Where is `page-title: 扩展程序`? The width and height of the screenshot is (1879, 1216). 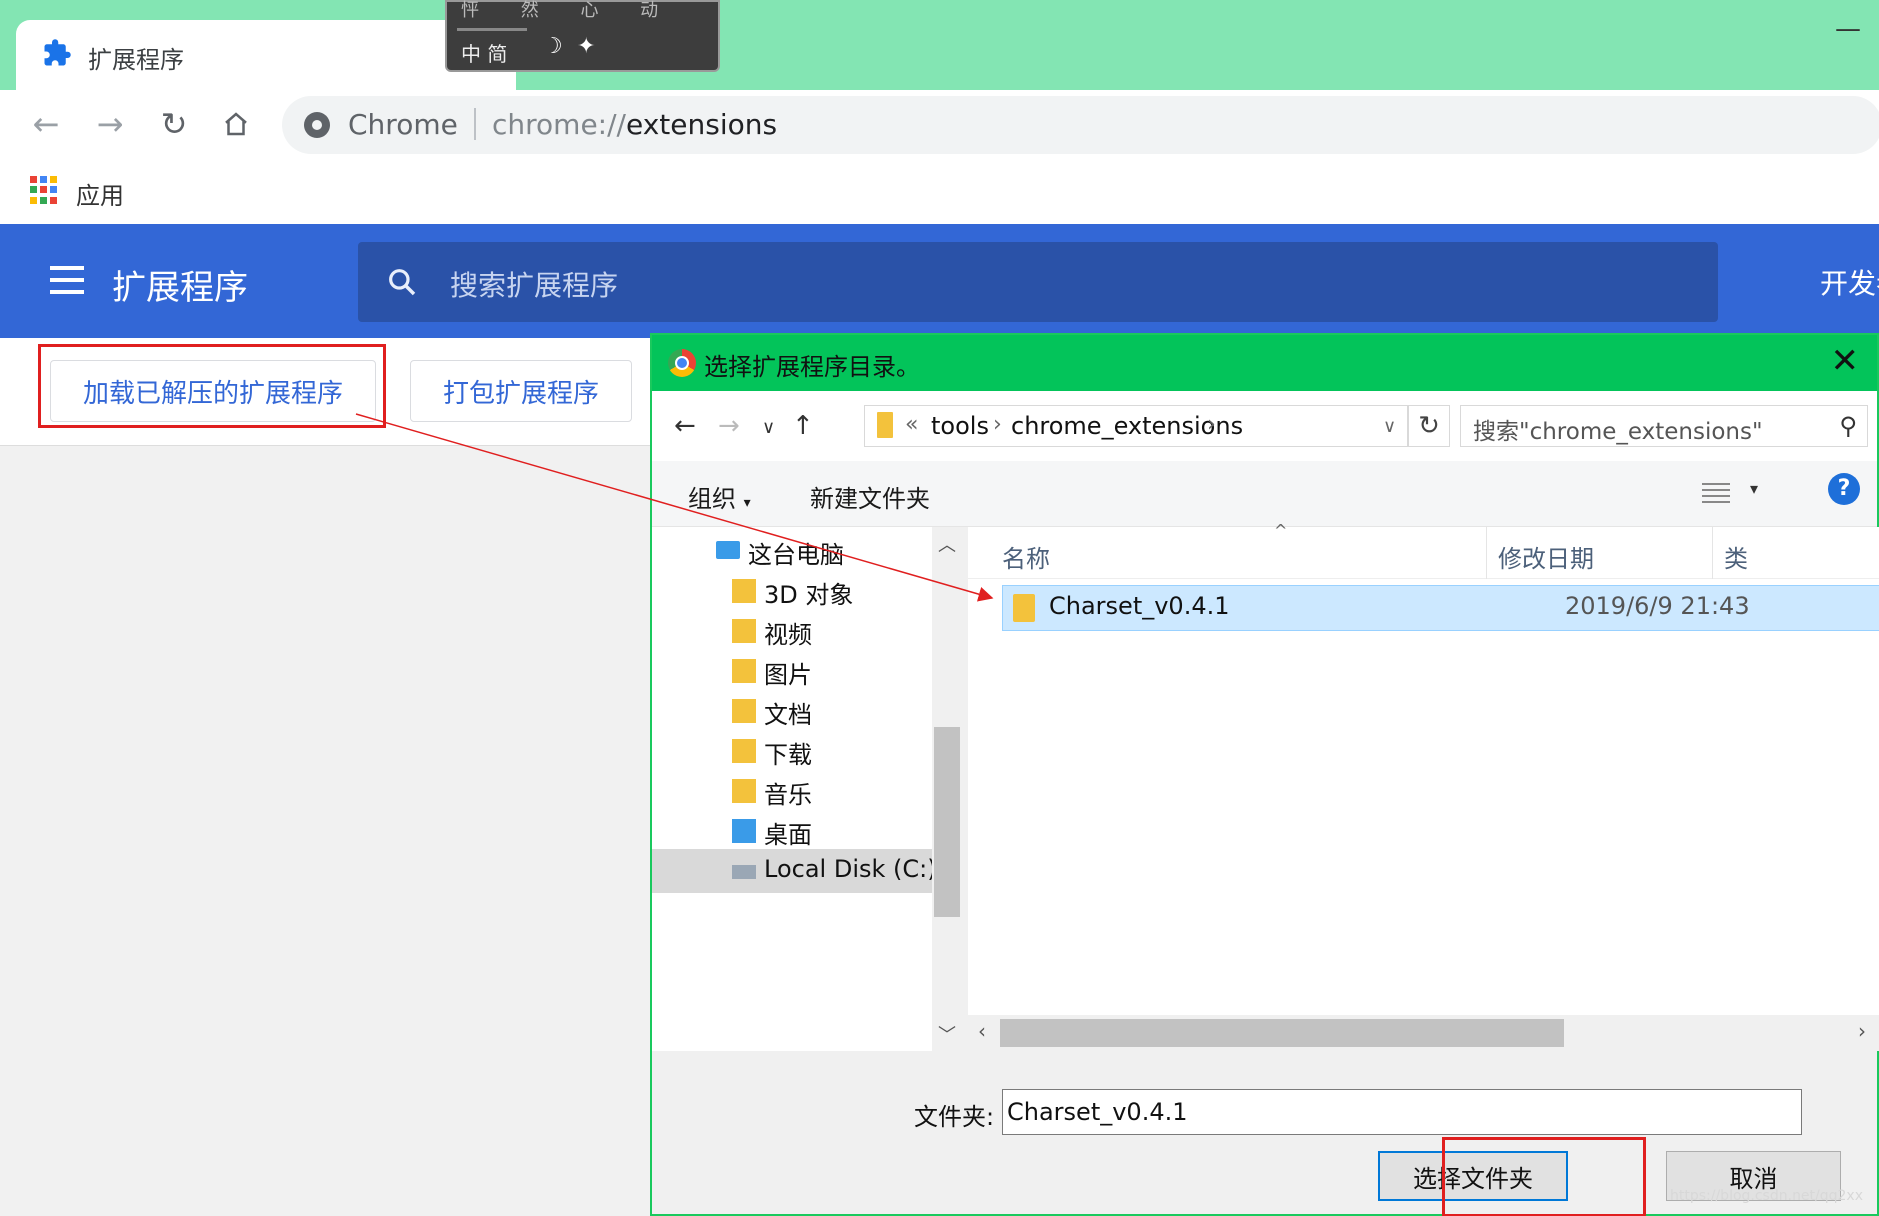 page-title: 扩展程序 is located at coordinates (180, 288).